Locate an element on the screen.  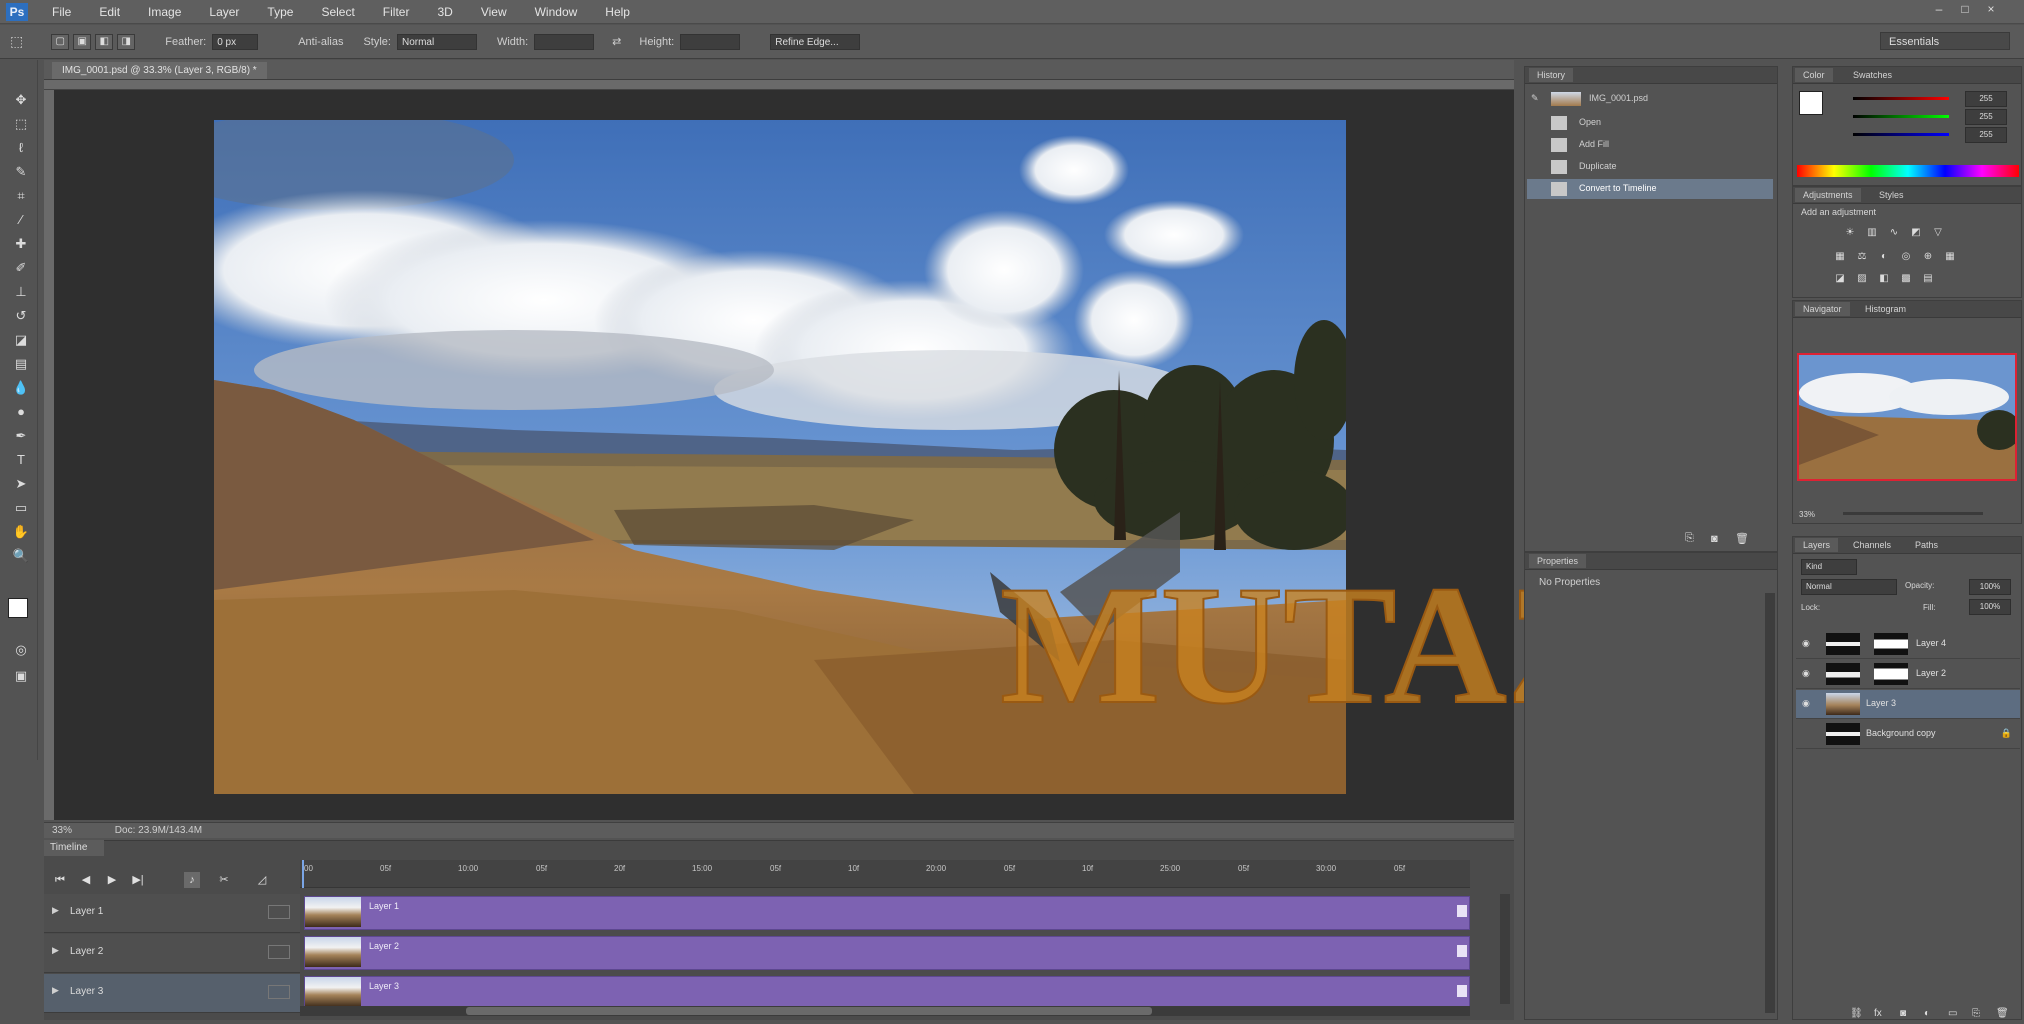
gradient-tool-icon: ▤ is located at coordinates (21, 364).